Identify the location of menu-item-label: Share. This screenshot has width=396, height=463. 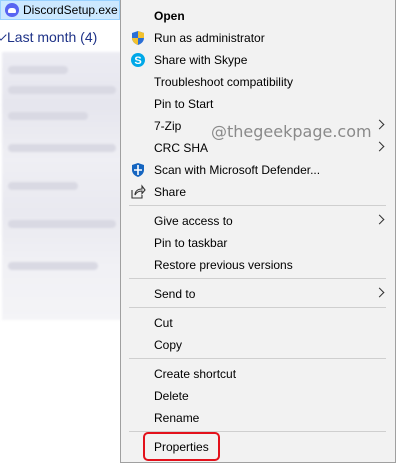
(170, 192).